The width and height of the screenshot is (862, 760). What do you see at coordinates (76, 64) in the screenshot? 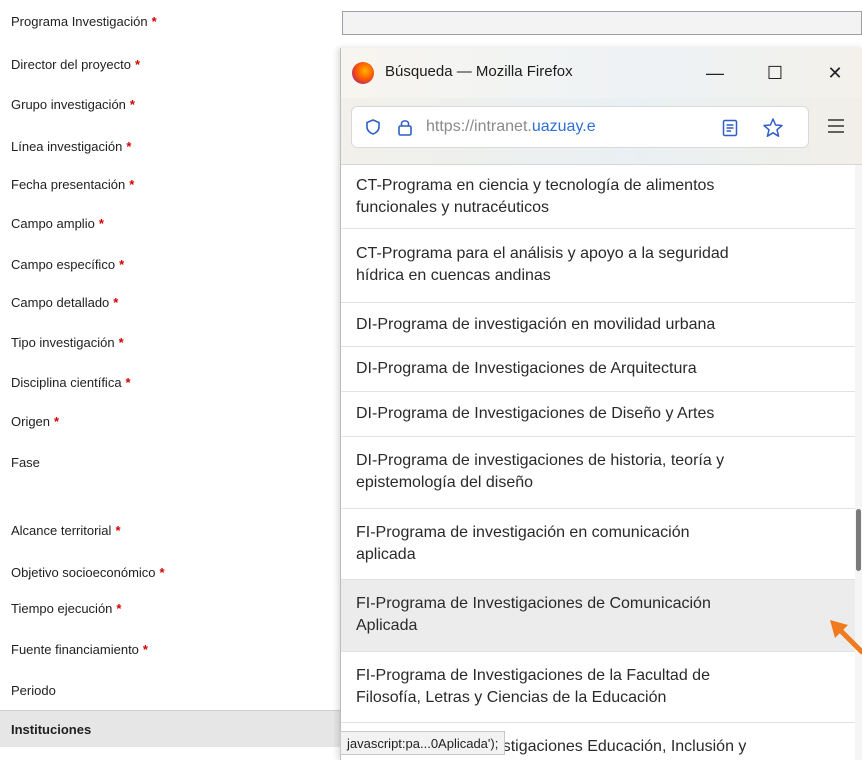
I see `field-label-director: Director del proyecto *` at bounding box center [76, 64].